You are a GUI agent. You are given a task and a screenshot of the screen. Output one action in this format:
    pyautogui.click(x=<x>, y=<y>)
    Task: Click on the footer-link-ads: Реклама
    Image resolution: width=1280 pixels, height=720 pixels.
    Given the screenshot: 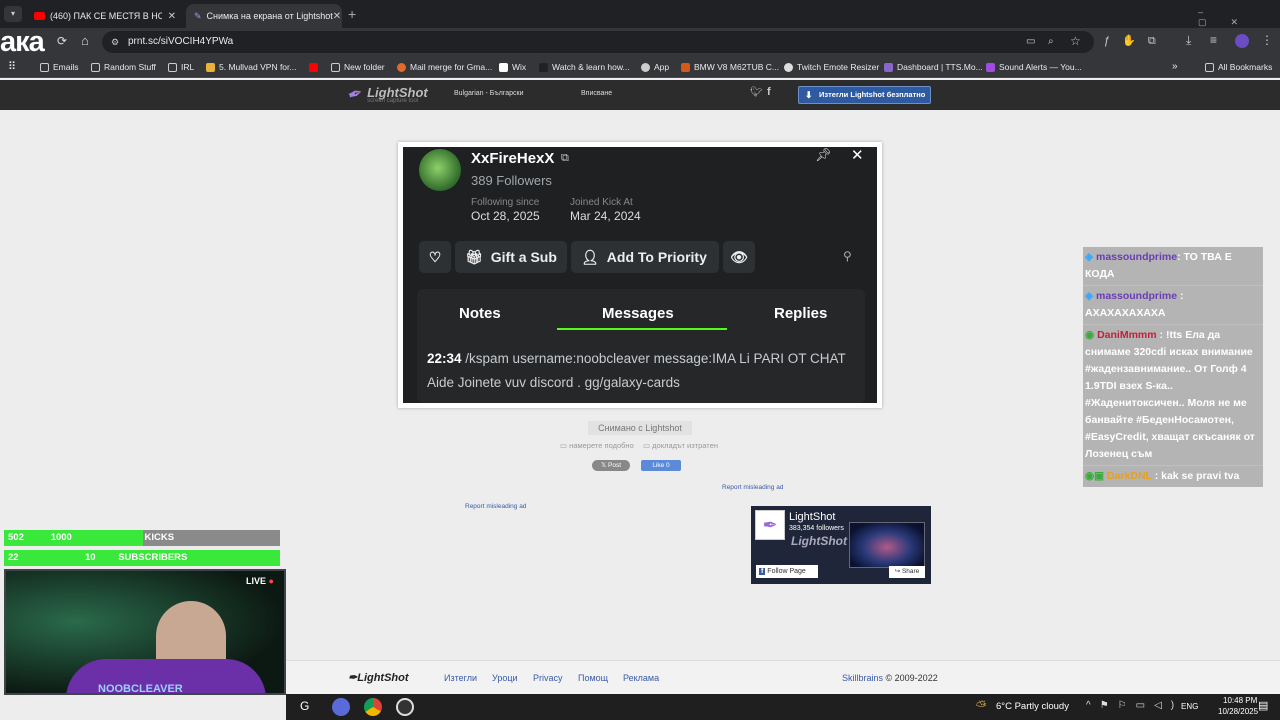 What is the action you would take?
    pyautogui.click(x=641, y=678)
    